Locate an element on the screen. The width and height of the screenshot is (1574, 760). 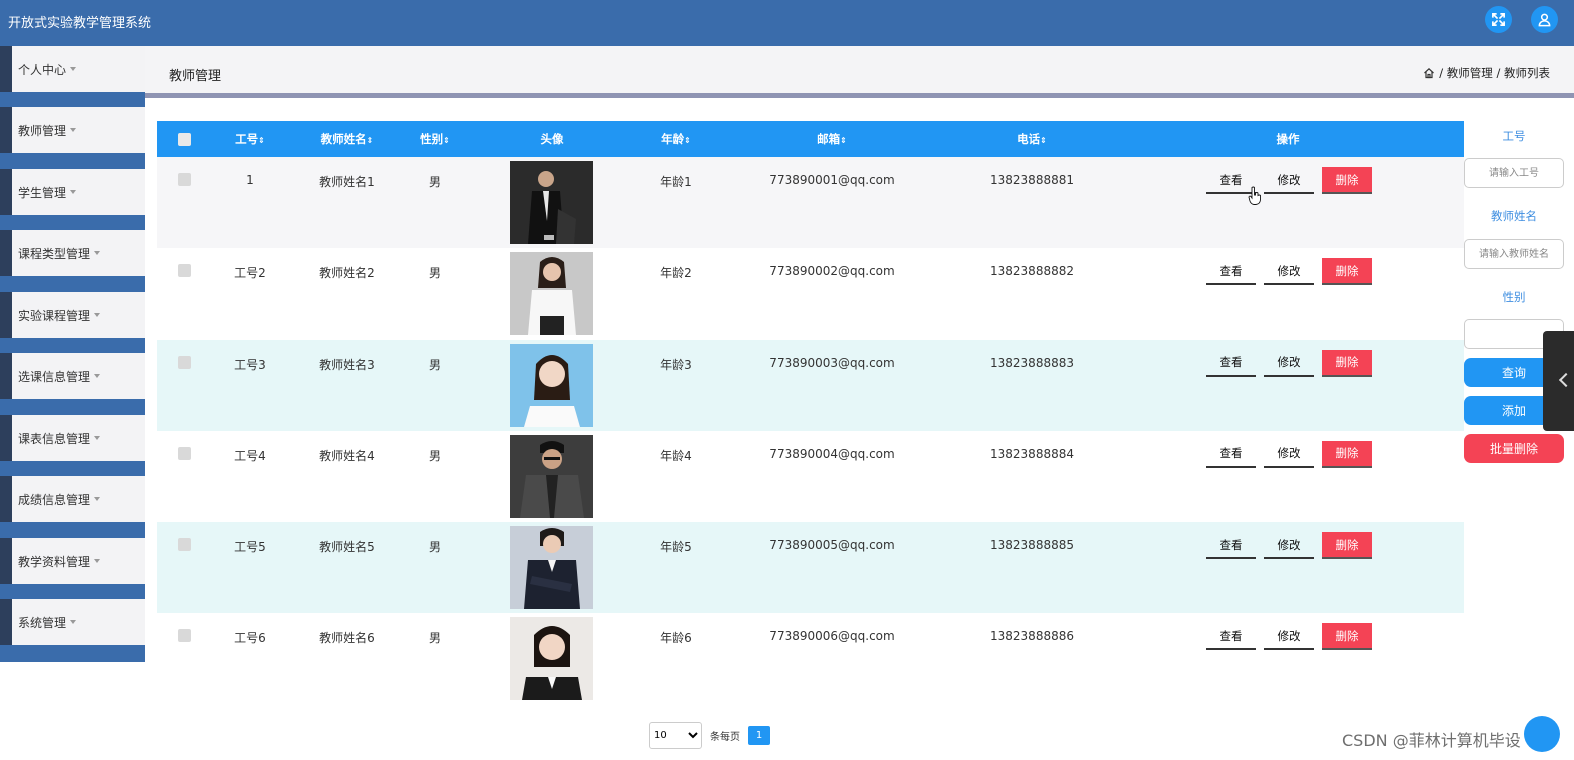
side-collapse-tab is located at coordinates (1558, 381).